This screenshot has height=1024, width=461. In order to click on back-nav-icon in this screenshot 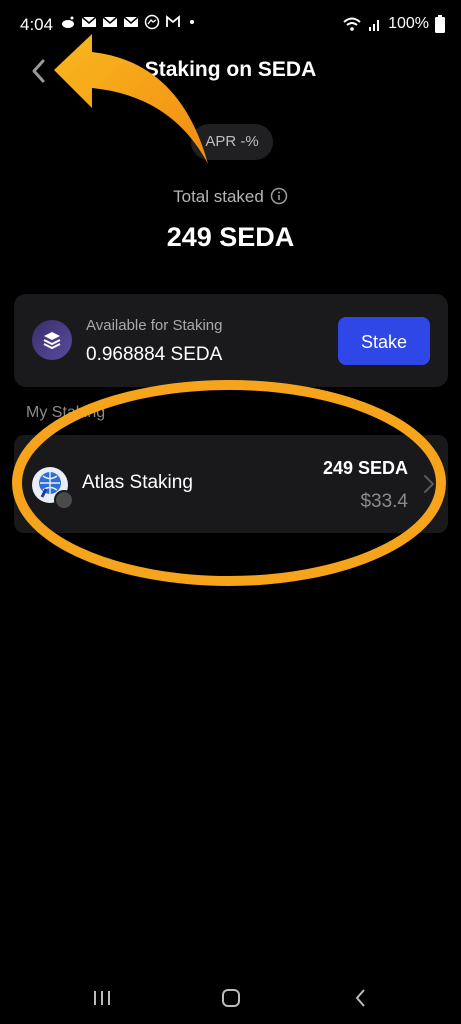, I will do `click(361, 998)`.